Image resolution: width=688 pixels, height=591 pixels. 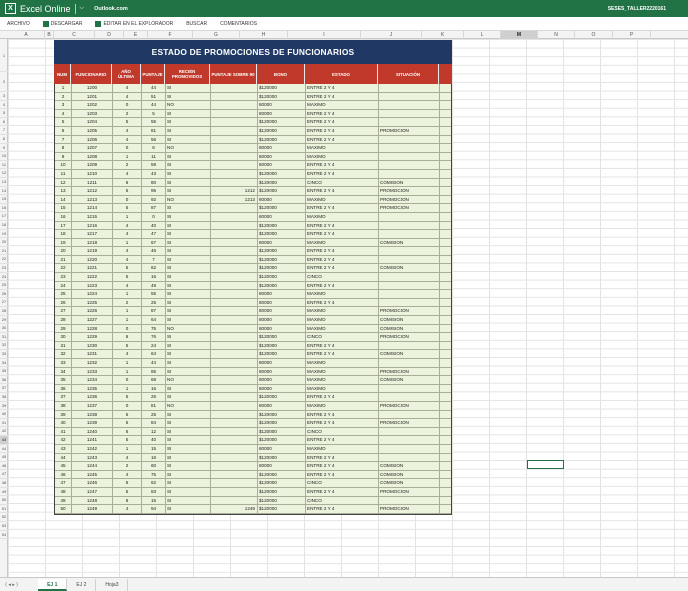 What do you see at coordinates (4, 113) in the screenshot?
I see `row-header-5: 5` at bounding box center [4, 113].